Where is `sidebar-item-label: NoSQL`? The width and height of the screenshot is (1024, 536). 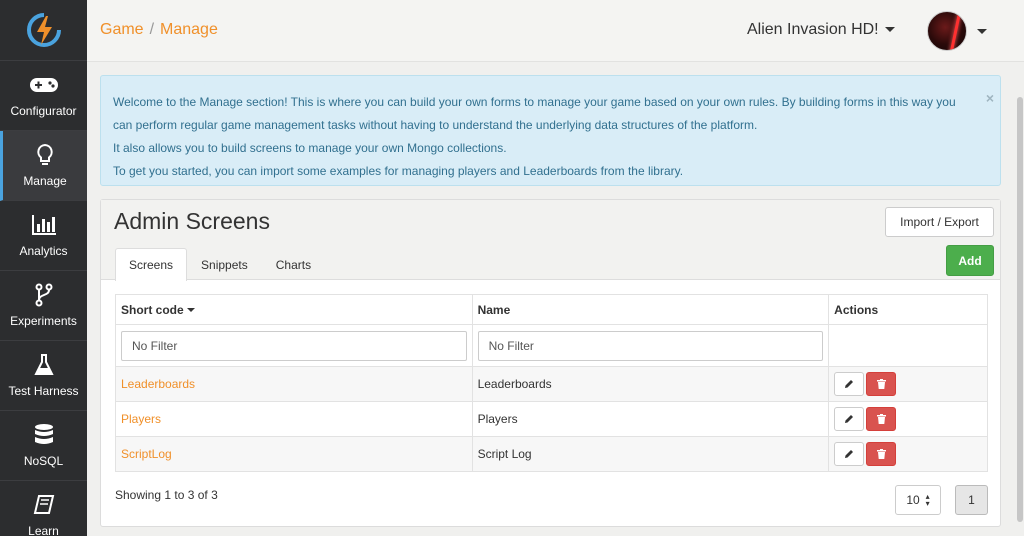 sidebar-item-label: NoSQL is located at coordinates (43, 461).